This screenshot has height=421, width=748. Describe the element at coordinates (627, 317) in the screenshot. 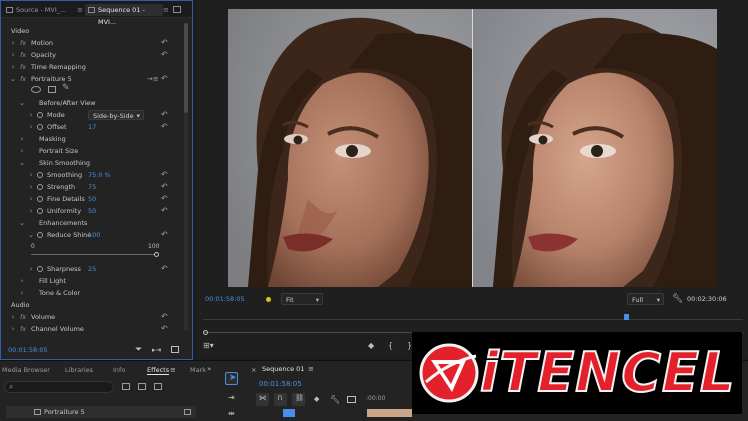

I see `playhead` at that location.